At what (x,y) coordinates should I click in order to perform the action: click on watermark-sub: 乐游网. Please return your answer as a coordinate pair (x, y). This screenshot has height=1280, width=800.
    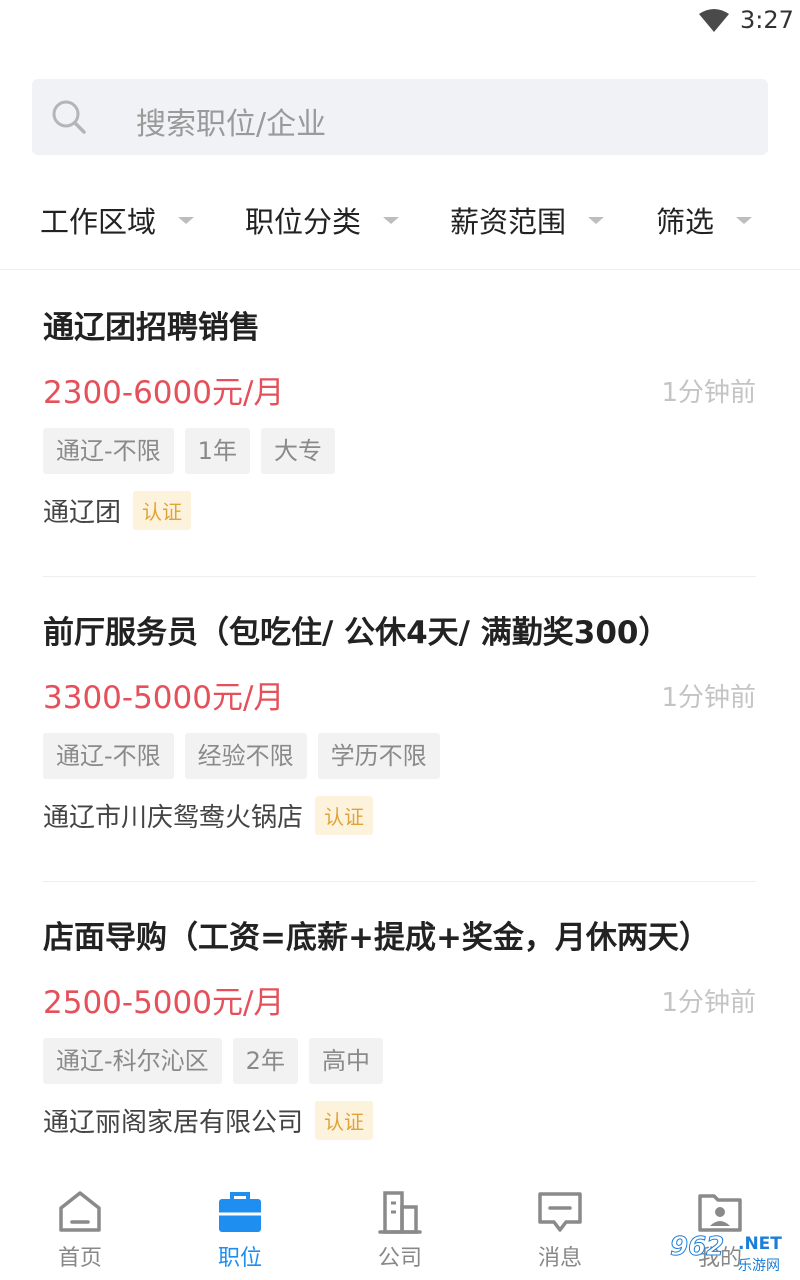
    Looking at the image, I should click on (759, 1266).